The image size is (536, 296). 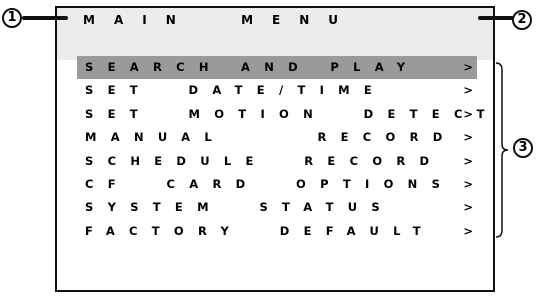 I want to click on menu-item-label: SEARCH AND PLAY, so click(x=252, y=67).